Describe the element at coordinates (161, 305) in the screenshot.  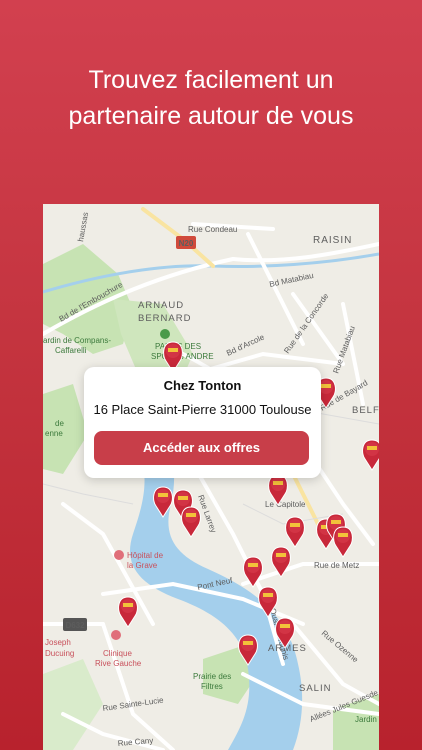
I see `label-arnaud: ARNAUD` at that location.